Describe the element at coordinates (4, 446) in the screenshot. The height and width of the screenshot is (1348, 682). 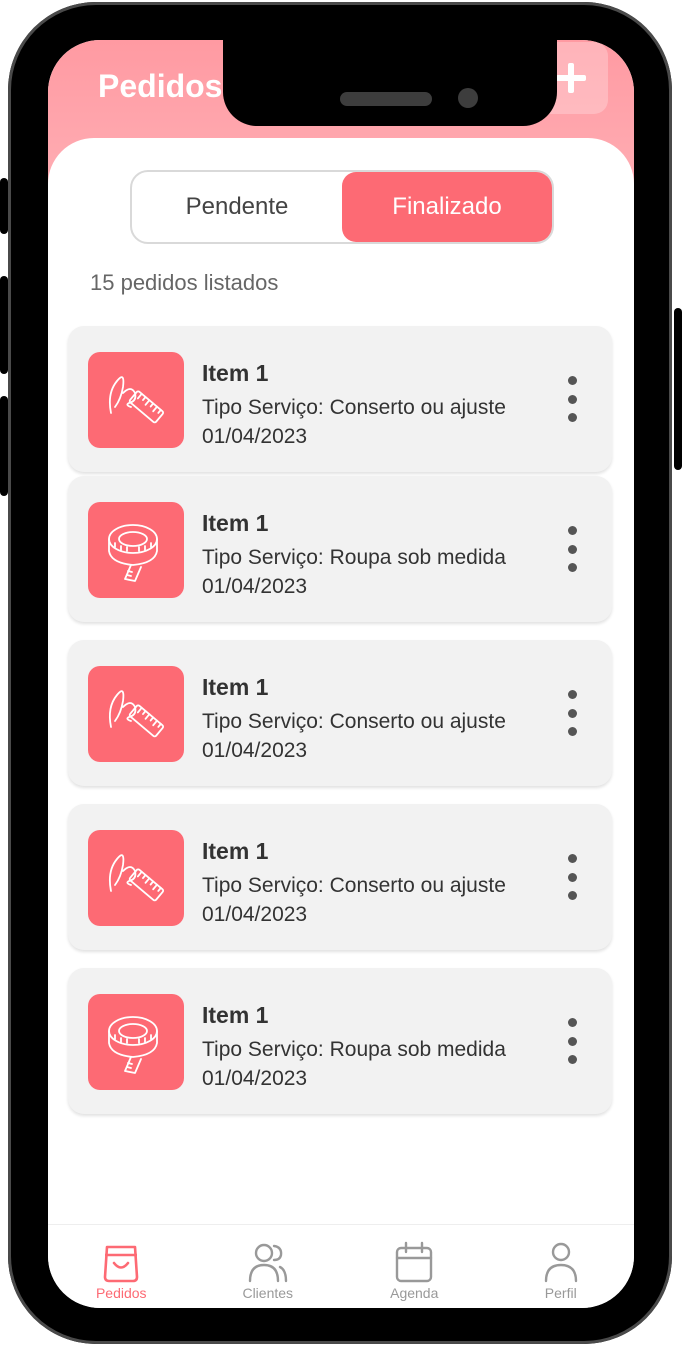
I see `volume-down-button` at that location.